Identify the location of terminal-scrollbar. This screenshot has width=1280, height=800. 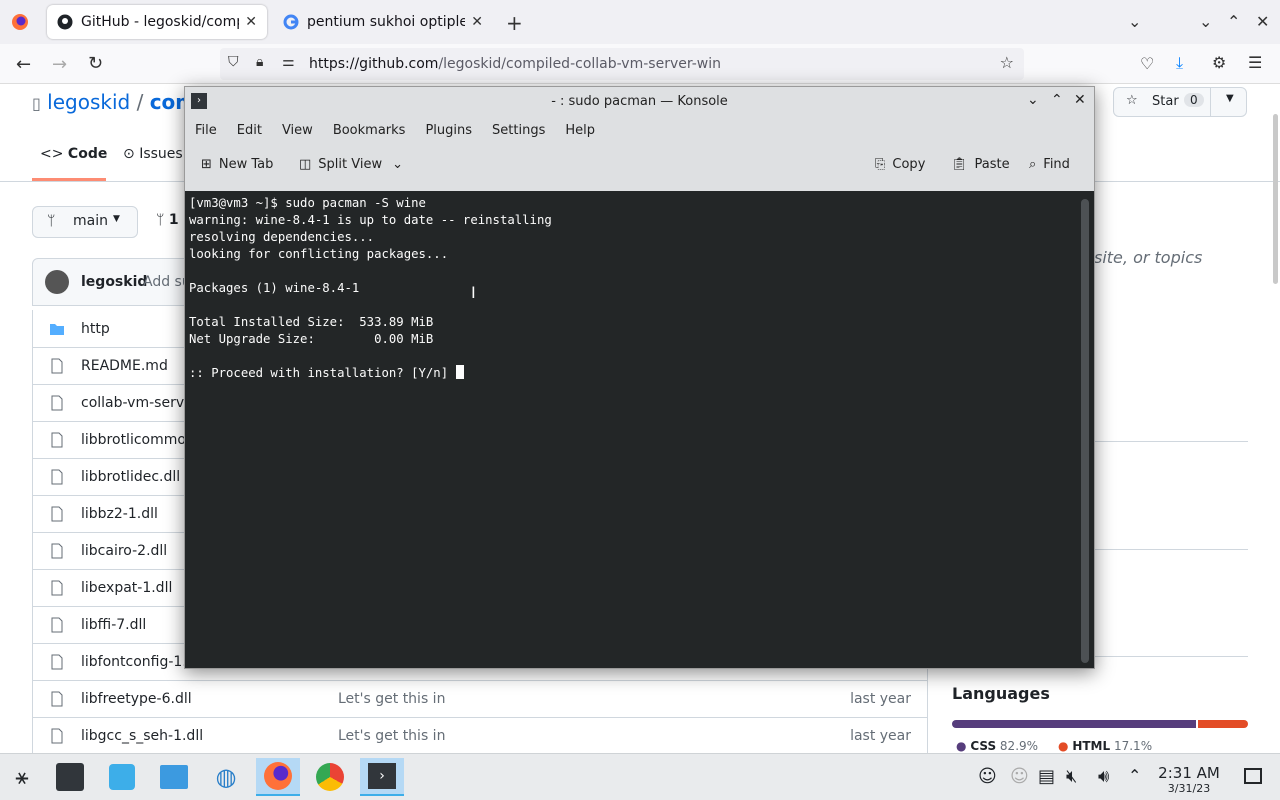
(1085, 431).